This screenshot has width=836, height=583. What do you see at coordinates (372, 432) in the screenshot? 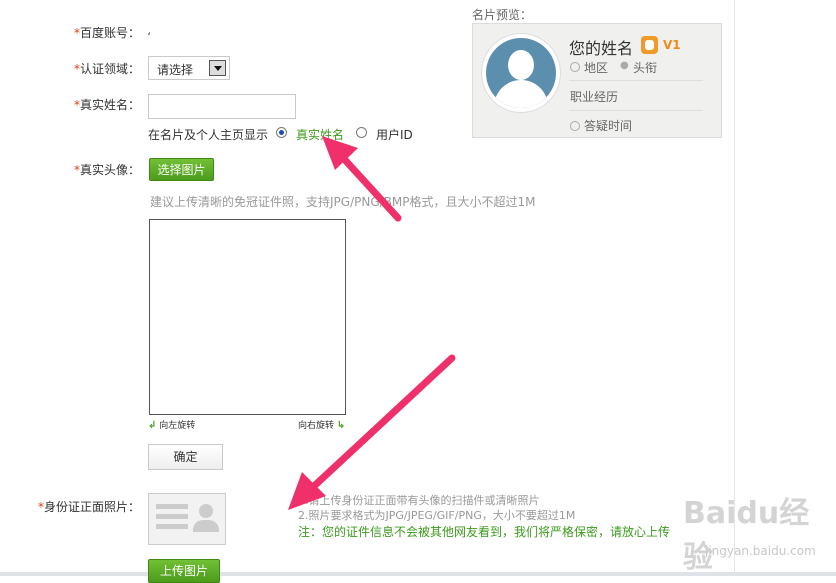
I see `arrow-to-idcard-notes` at bounding box center [372, 432].